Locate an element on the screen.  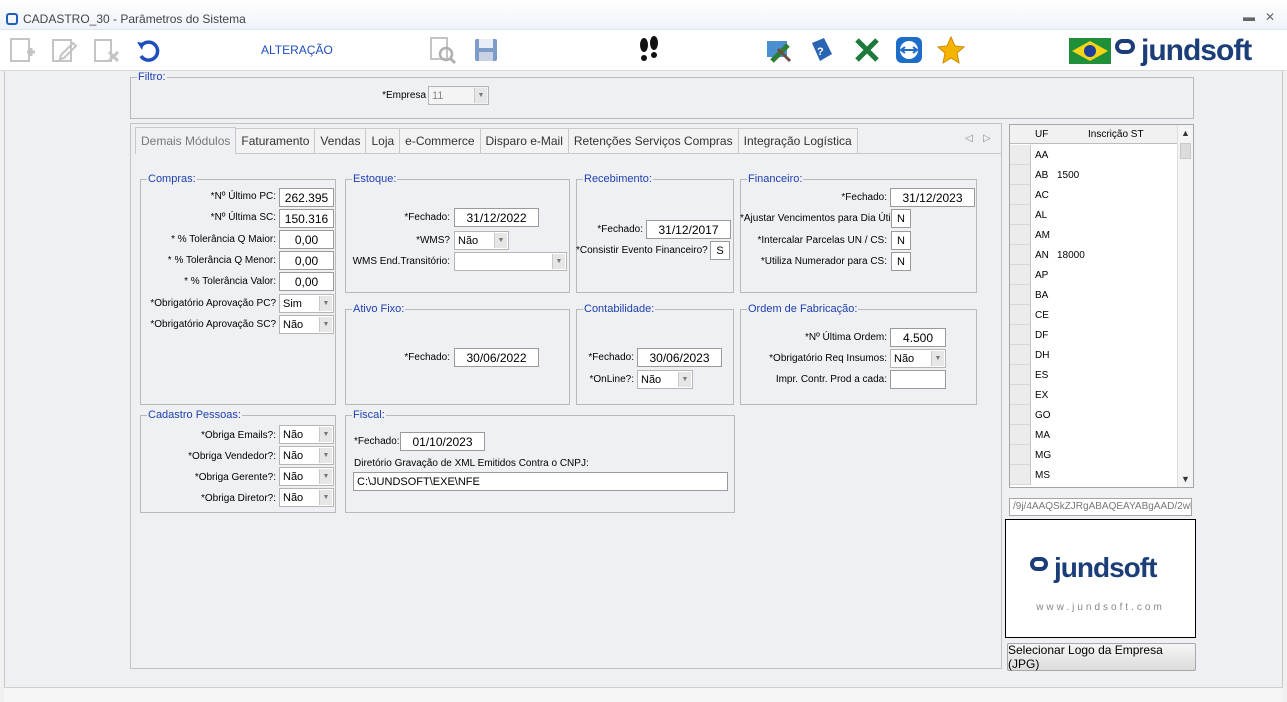
search-icon is located at coordinates (442, 50).